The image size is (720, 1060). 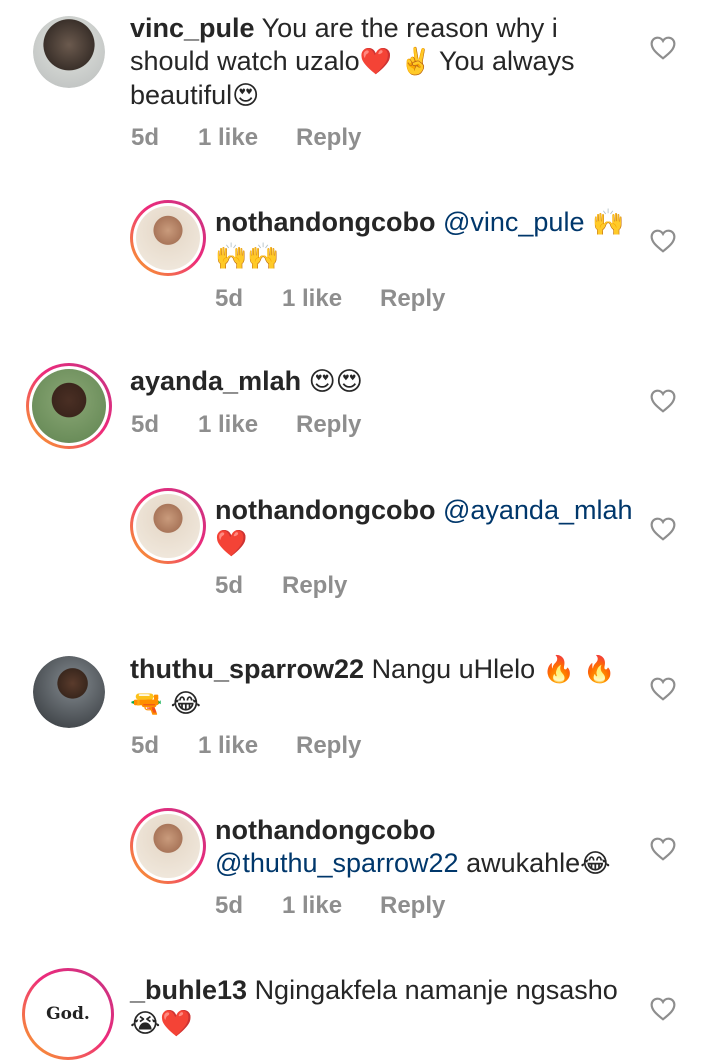 What do you see at coordinates (335, 382) in the screenshot?
I see `heart-eyes-emoji-icon: 😍😍` at bounding box center [335, 382].